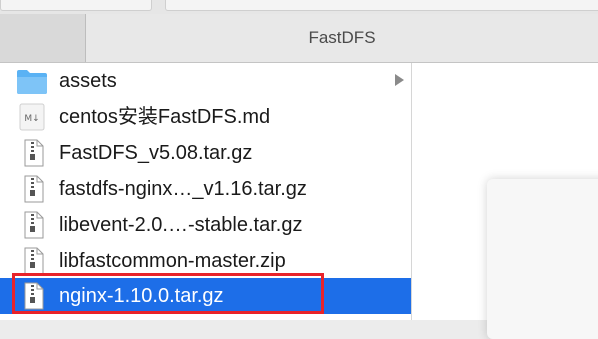 This screenshot has height=339, width=598. I want to click on tab-fastdfs: FastDFS, so click(342, 38).